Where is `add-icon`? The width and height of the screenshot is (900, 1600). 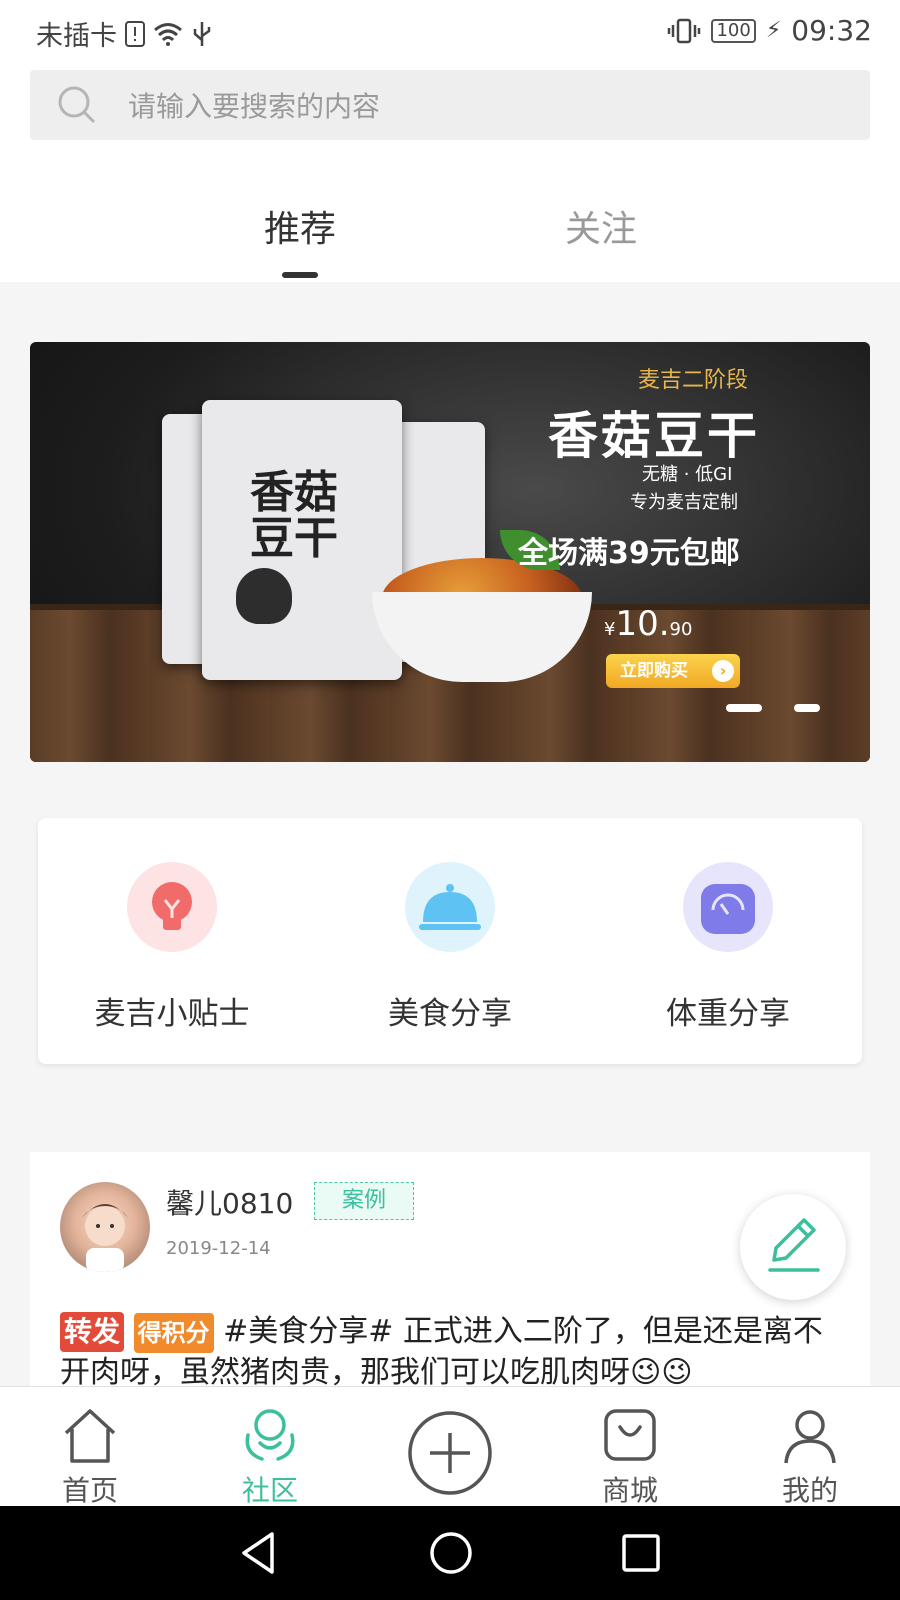 add-icon is located at coordinates (450, 1453).